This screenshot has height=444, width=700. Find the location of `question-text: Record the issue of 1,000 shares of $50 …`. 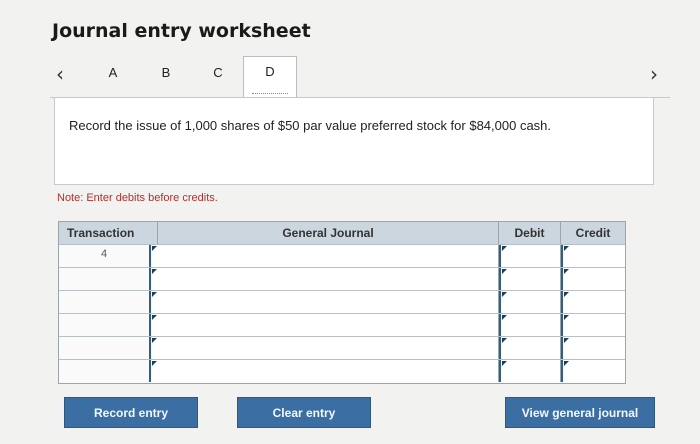

question-text: Record the issue of 1,000 shares of $50 … is located at coordinates (310, 125).